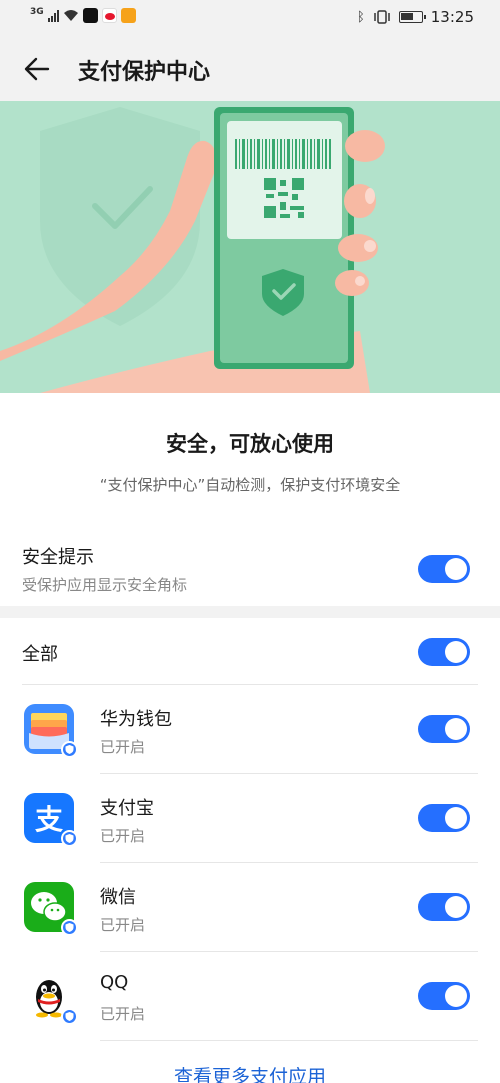 The height and width of the screenshot is (1083, 500). What do you see at coordinates (412, 17) in the screenshot?
I see `battery-icon` at bounding box center [412, 17].